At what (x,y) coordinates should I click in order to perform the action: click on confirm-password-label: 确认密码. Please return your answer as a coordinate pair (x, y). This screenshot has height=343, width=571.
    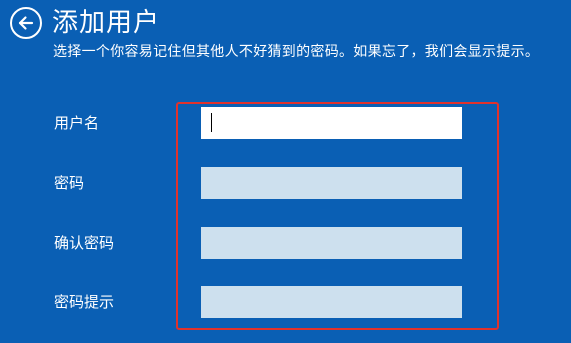
    Looking at the image, I should click on (84, 243).